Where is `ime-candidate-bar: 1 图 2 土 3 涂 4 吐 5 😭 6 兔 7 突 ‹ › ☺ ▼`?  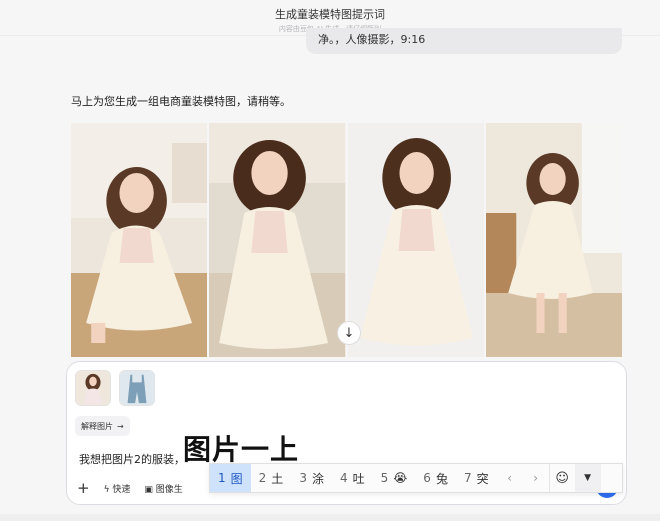 ime-candidate-bar: 1 图 2 土 3 涂 4 吐 5 😭 6 兔 7 突 ‹ › ☺ ▼ is located at coordinates (416, 478).